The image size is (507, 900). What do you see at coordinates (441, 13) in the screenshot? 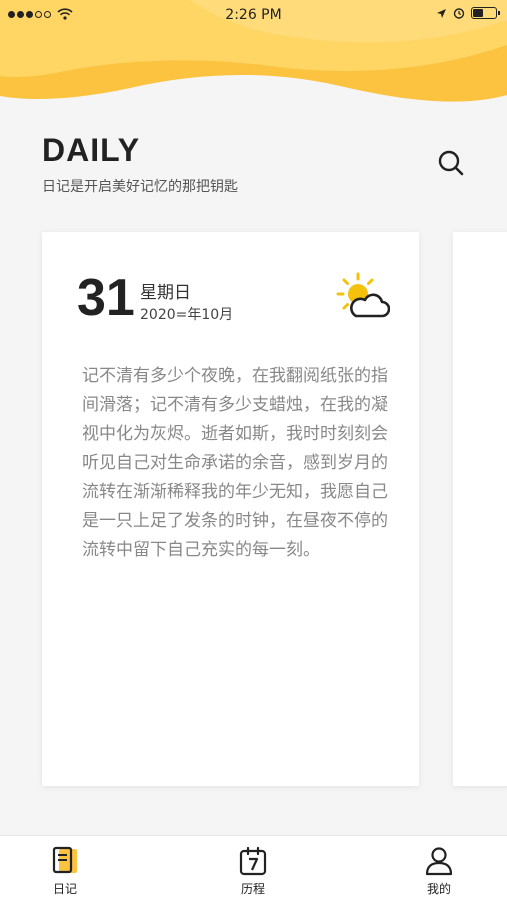
I see `location-icon` at bounding box center [441, 13].